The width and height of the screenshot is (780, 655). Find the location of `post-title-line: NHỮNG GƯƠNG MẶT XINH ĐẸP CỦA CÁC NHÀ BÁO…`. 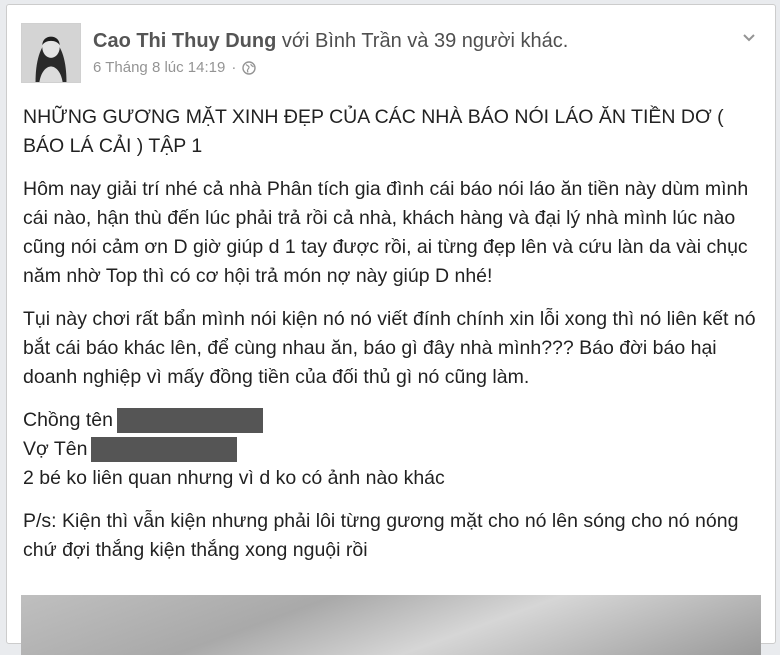

post-title-line: NHỮNG GƯƠNG MẶT XINH ĐẸP CỦA CÁC NHÀ BÁO… is located at coordinates (373, 131).